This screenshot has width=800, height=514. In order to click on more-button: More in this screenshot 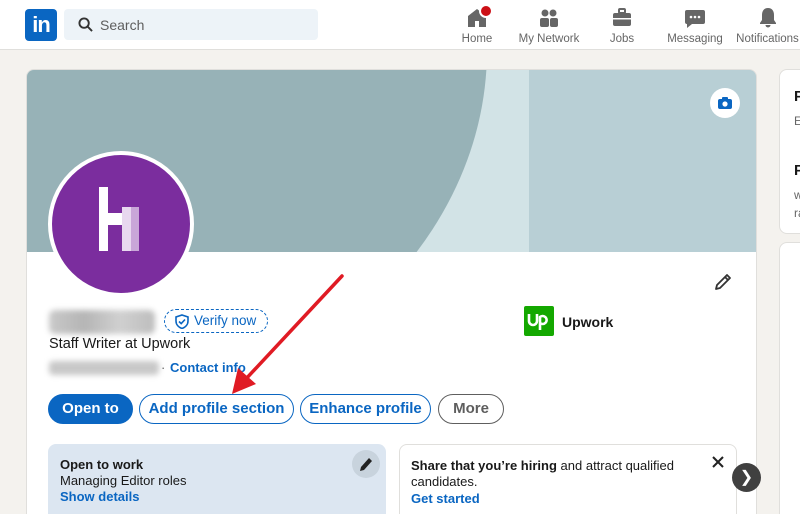, I will do `click(471, 409)`.